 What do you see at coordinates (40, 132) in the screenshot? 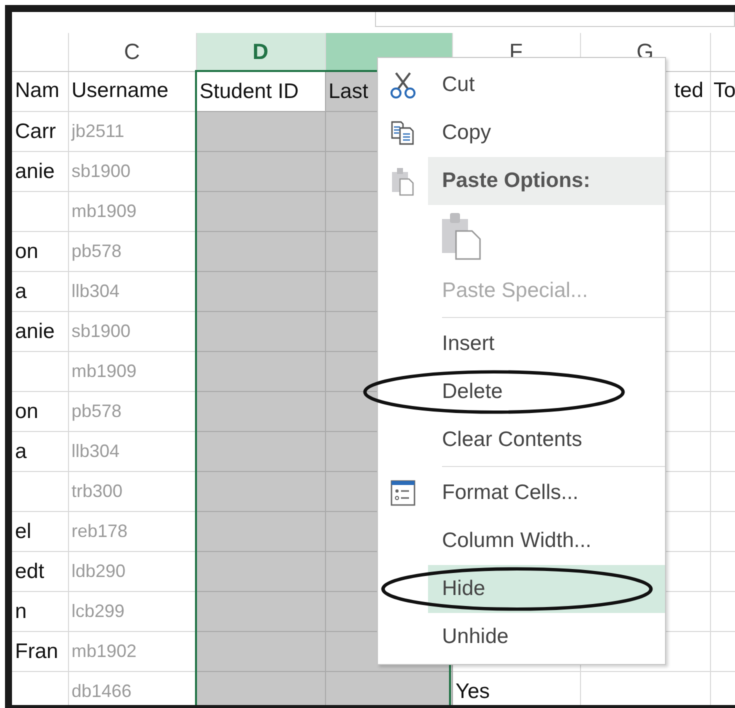
I see `table-cell: Carr` at bounding box center [40, 132].